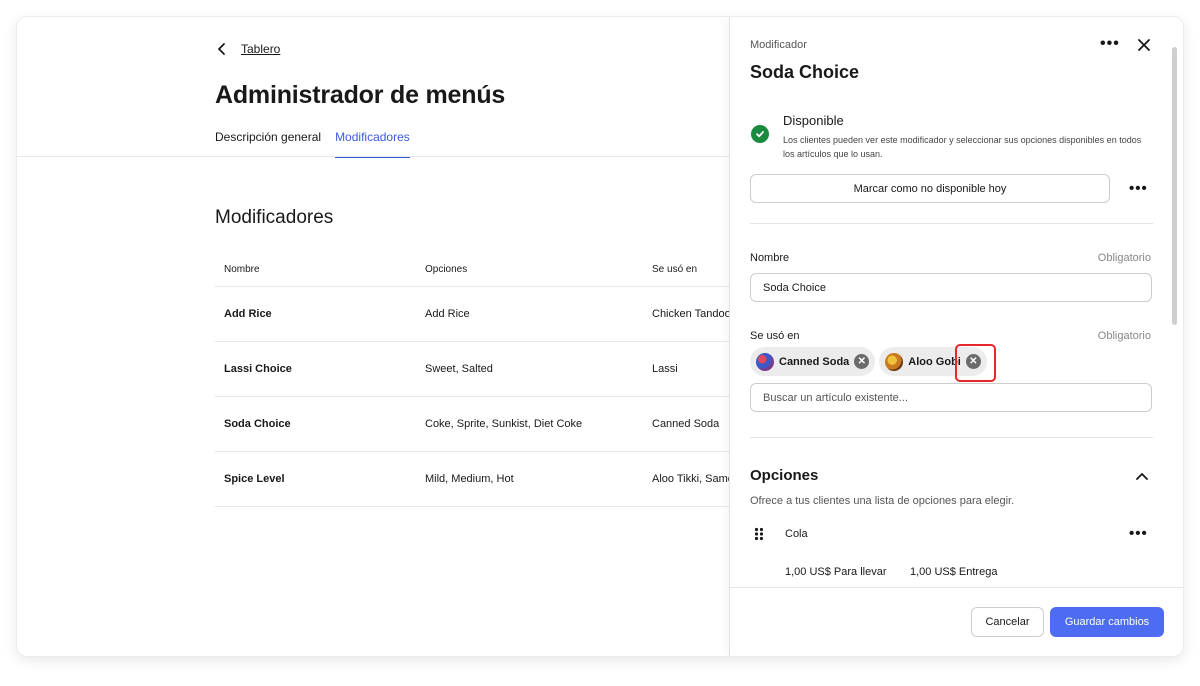  What do you see at coordinates (1007, 622) in the screenshot?
I see `cancel-button: Cancelar` at bounding box center [1007, 622].